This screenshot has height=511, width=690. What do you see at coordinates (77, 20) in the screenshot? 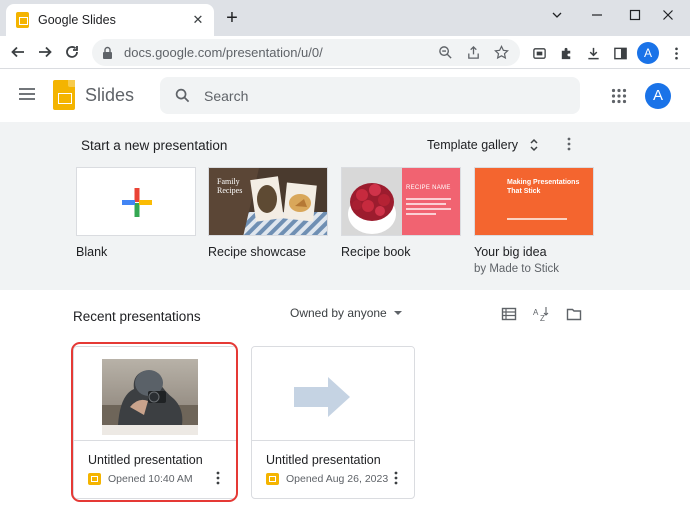
I see `tab-title: Google Slides` at bounding box center [77, 20].